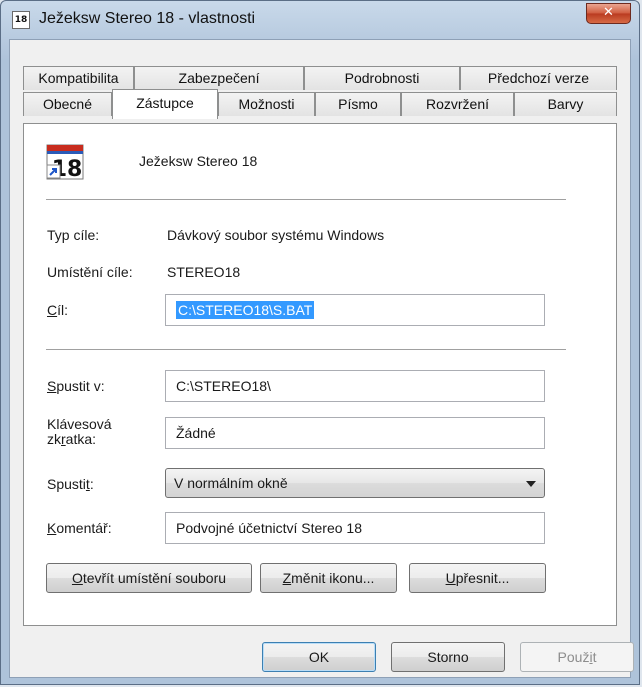 This screenshot has height=687, width=642. What do you see at coordinates (448, 657) in the screenshot?
I see `cancel-button: Storno` at bounding box center [448, 657].